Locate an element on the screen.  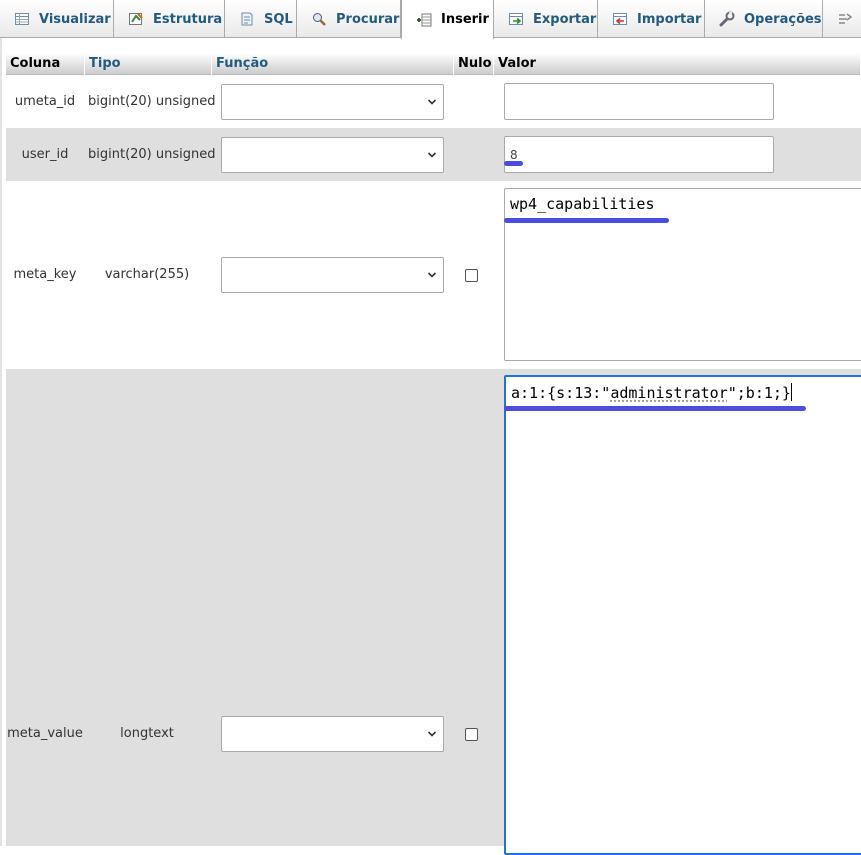
insert-icon is located at coordinates (424, 20).